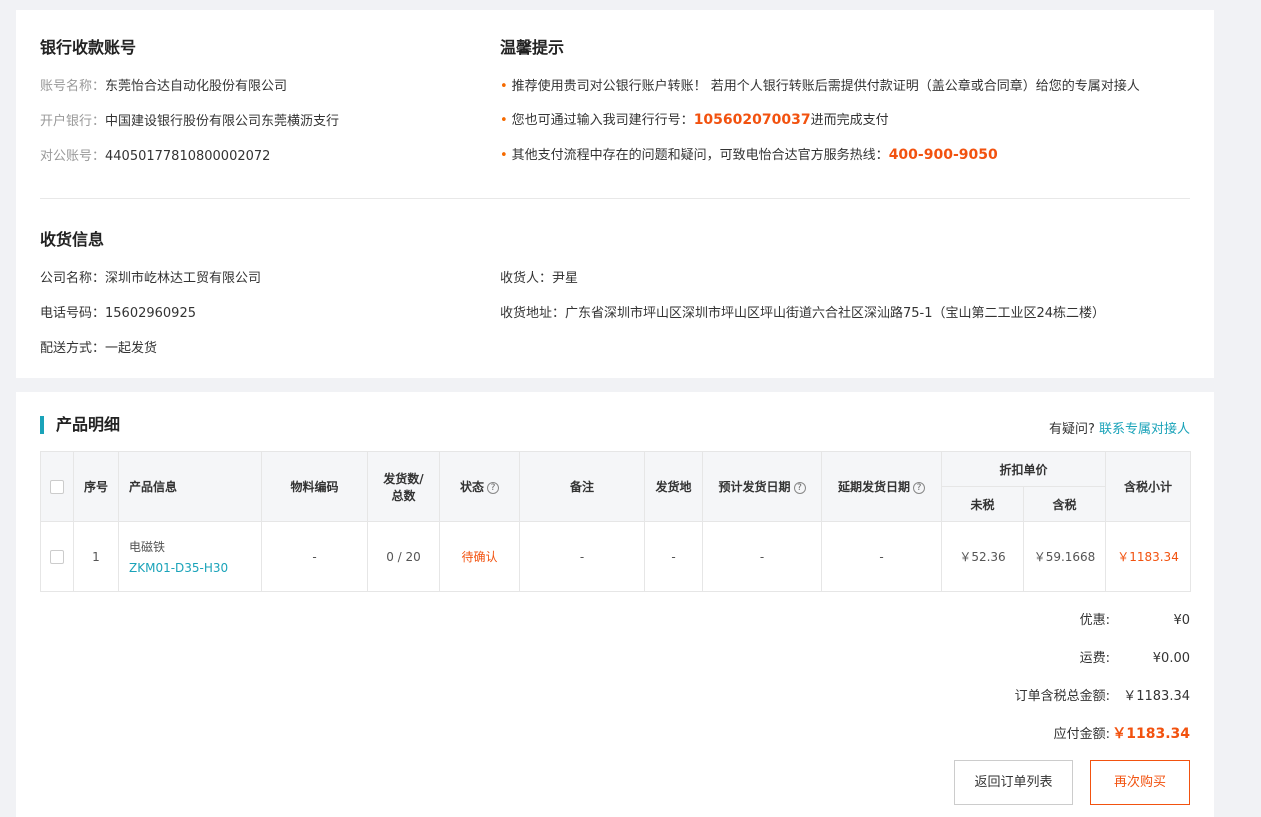  Describe the element at coordinates (673, 556) in the screenshot. I see `row-origin: -` at that location.